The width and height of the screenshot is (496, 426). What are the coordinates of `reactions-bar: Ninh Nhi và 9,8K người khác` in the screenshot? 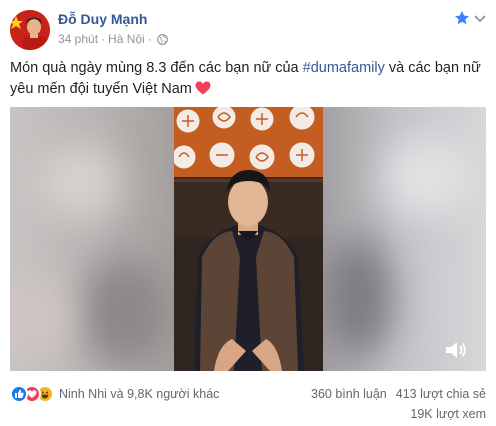 It's located at (114, 394).